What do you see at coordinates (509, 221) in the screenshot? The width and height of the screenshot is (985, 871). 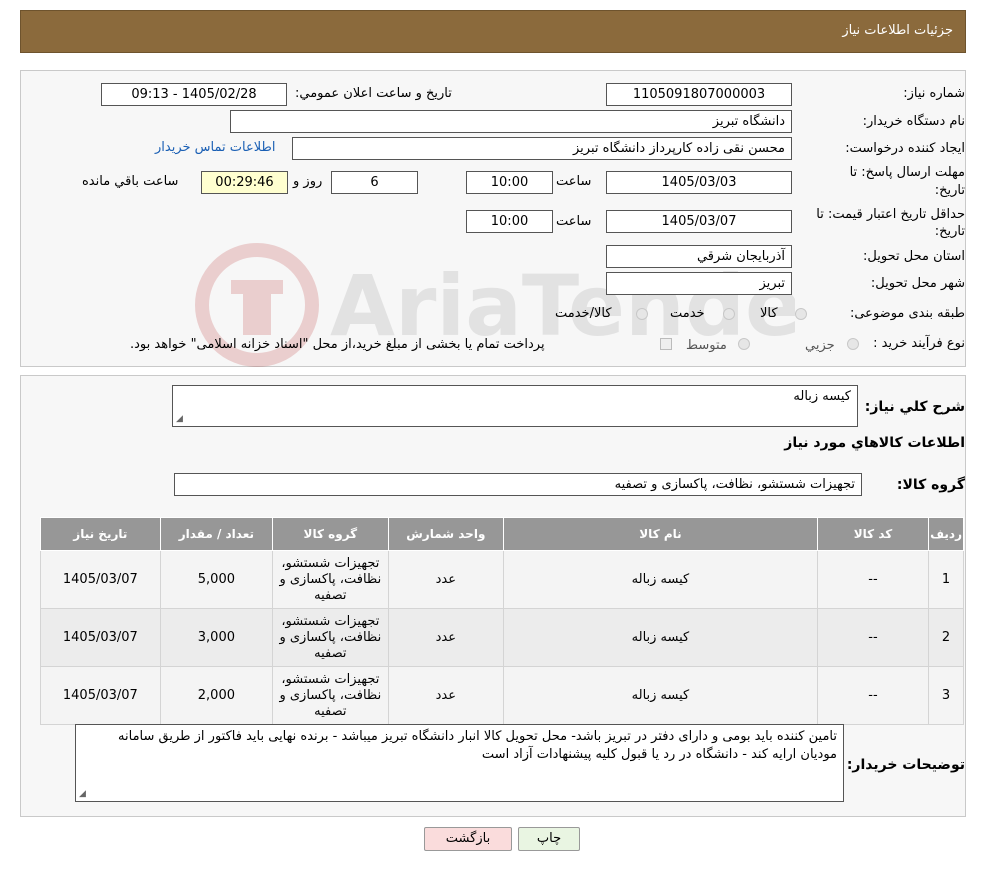 I see `validity-time-field: 10:00` at bounding box center [509, 221].